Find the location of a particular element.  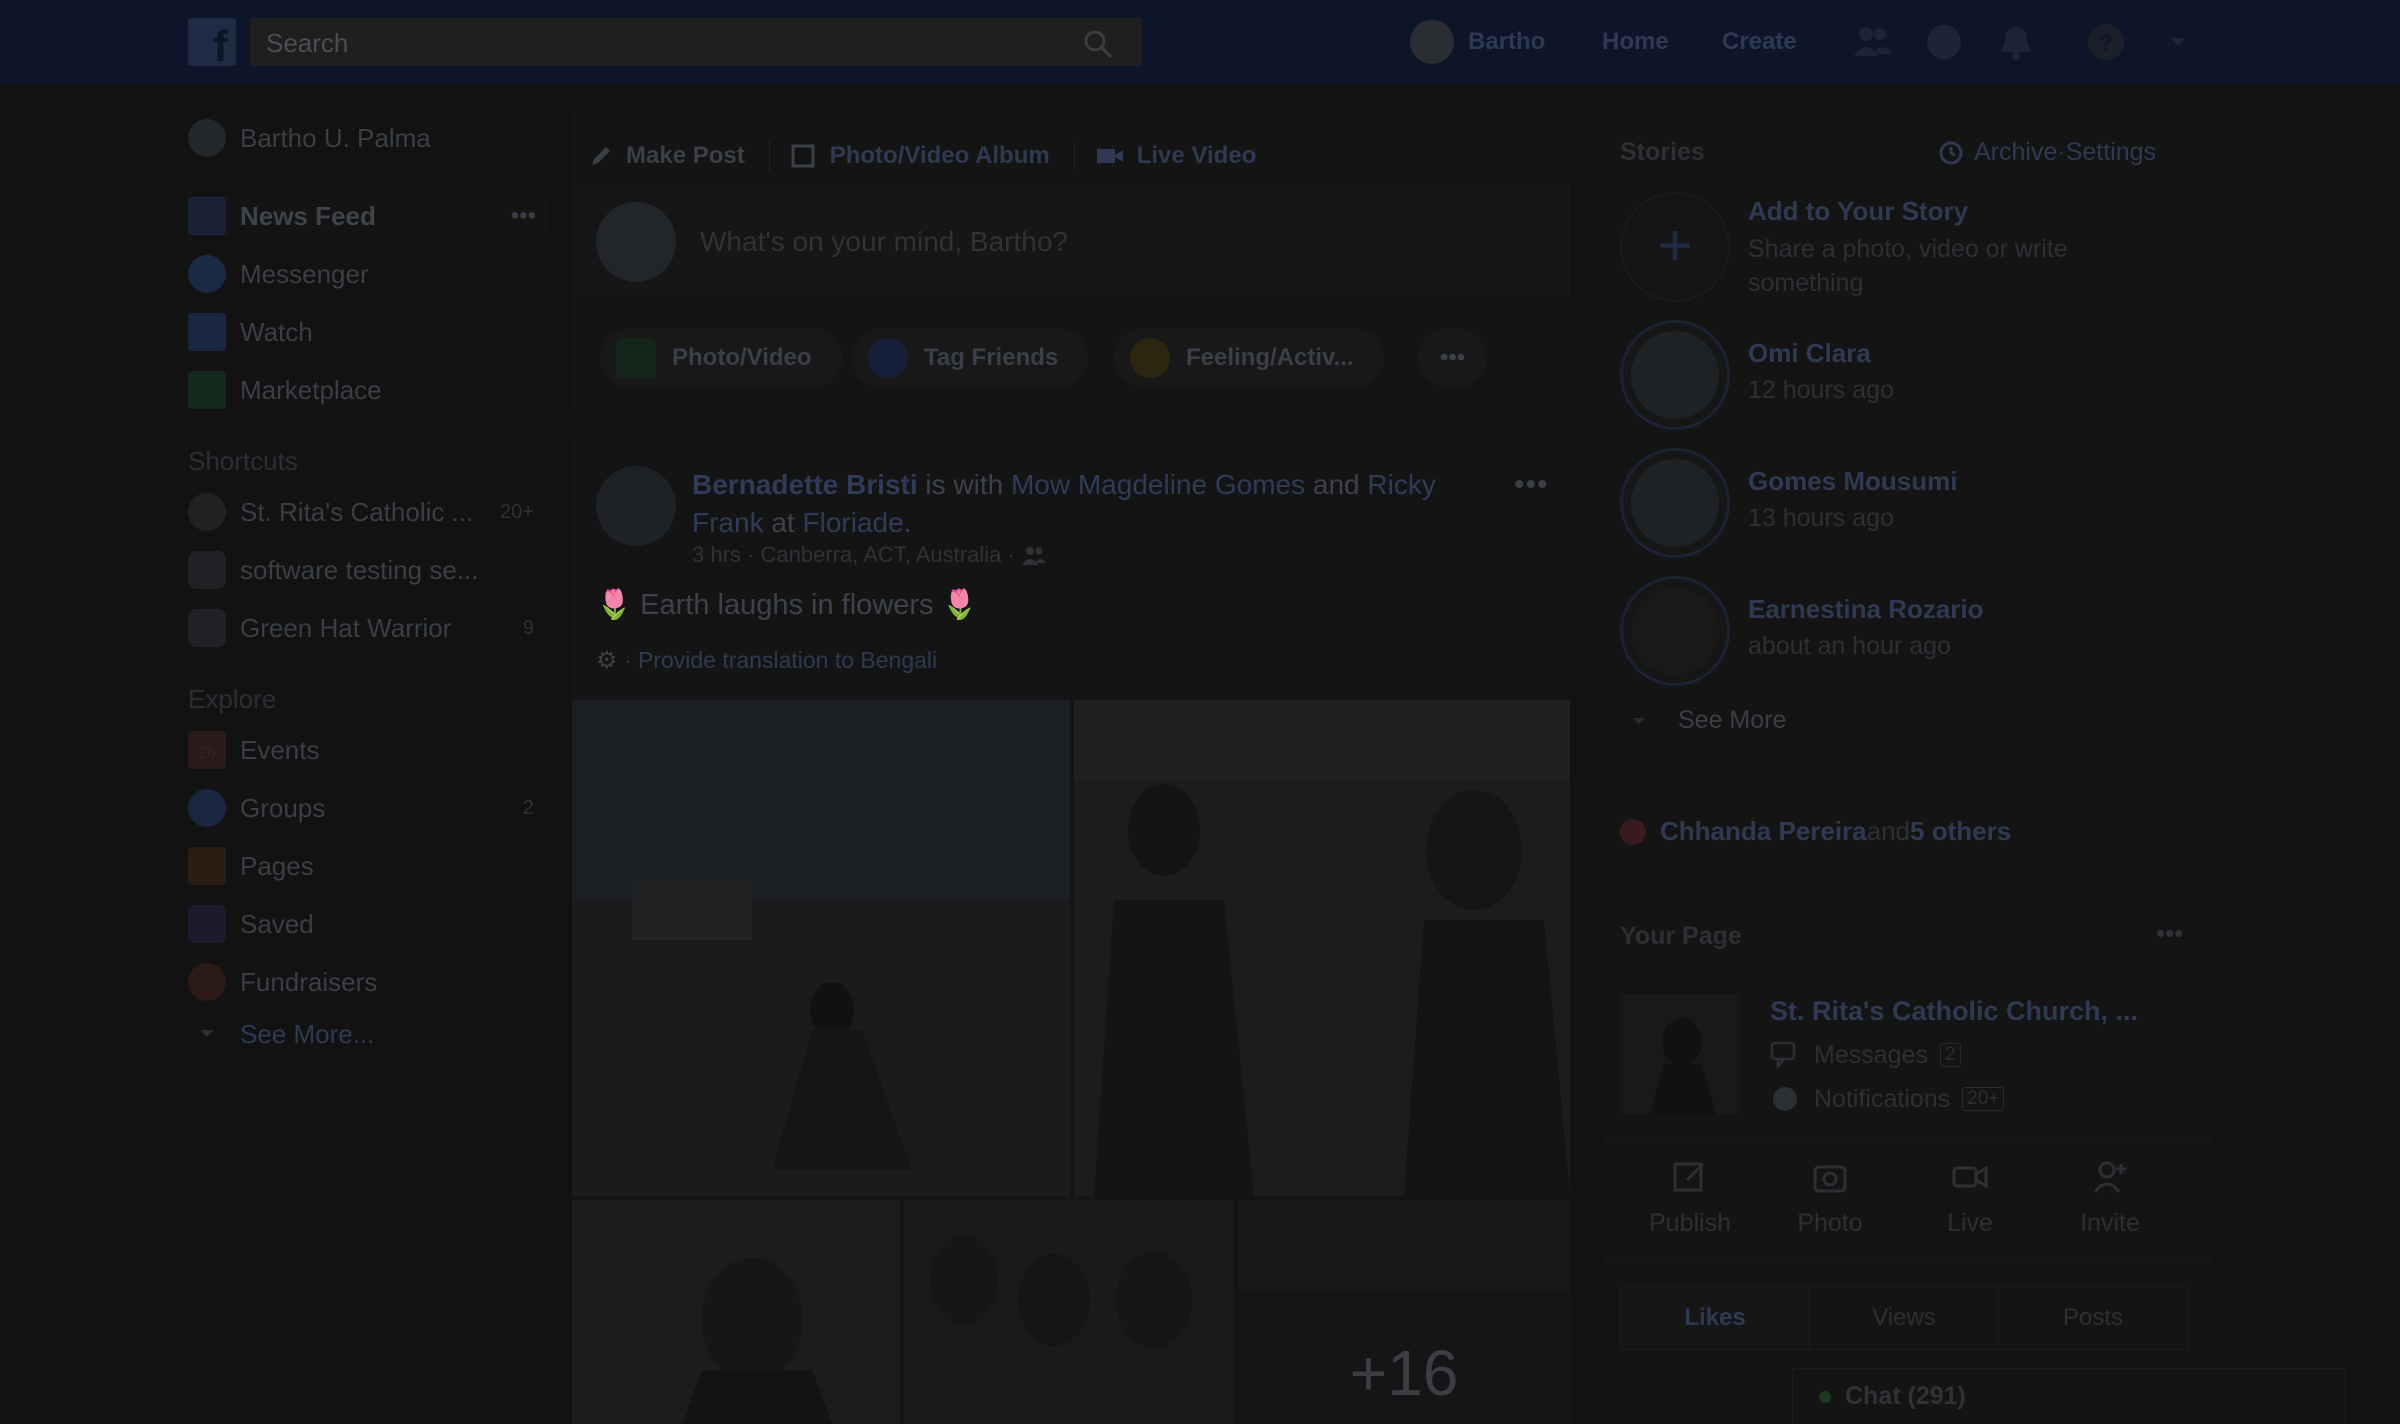

friend-requests-icon is located at coordinates (1872, 42).